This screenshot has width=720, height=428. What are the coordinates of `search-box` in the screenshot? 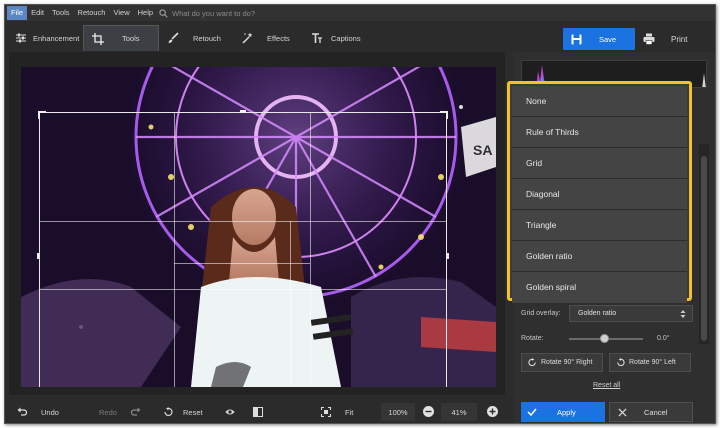 It's located at (236, 13).